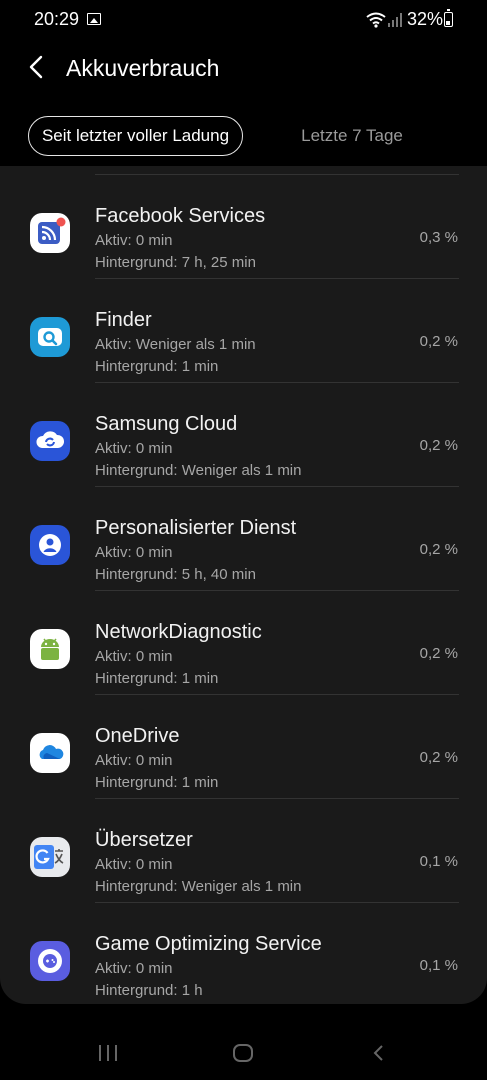  What do you see at coordinates (243, 1053) in the screenshot?
I see `home-icon` at bounding box center [243, 1053].